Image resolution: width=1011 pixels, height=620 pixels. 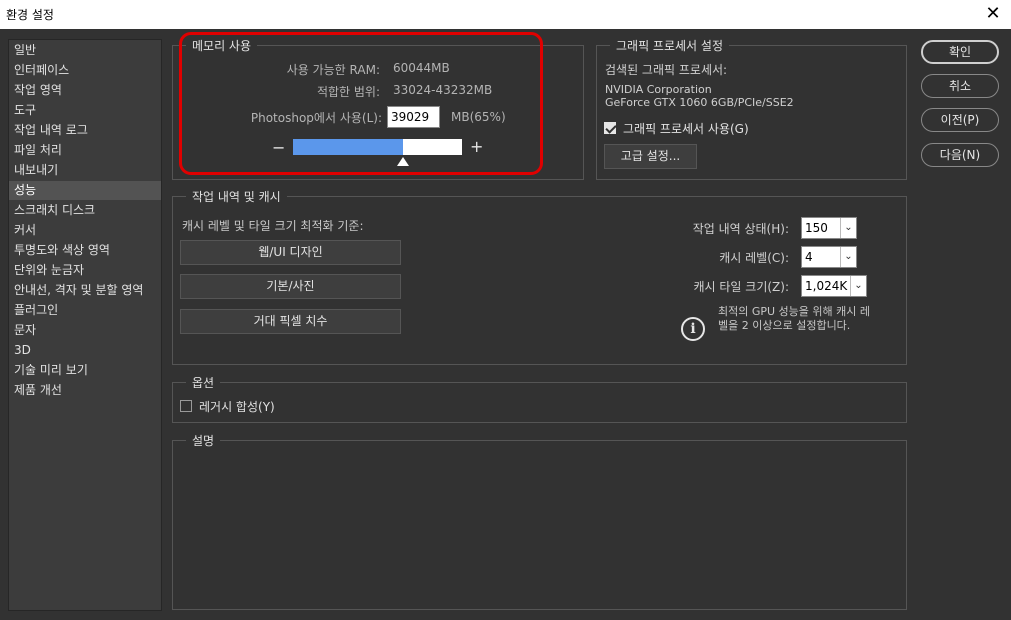 I want to click on ok-button: 확인, so click(x=960, y=52).